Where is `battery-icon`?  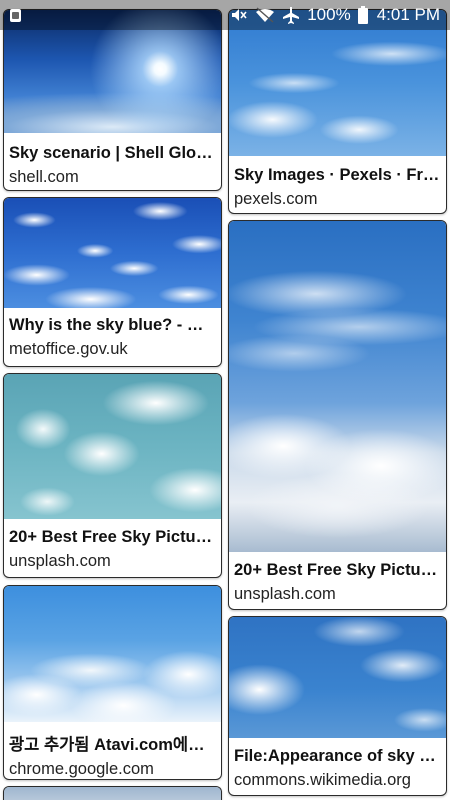
battery-icon is located at coordinates (362, 15).